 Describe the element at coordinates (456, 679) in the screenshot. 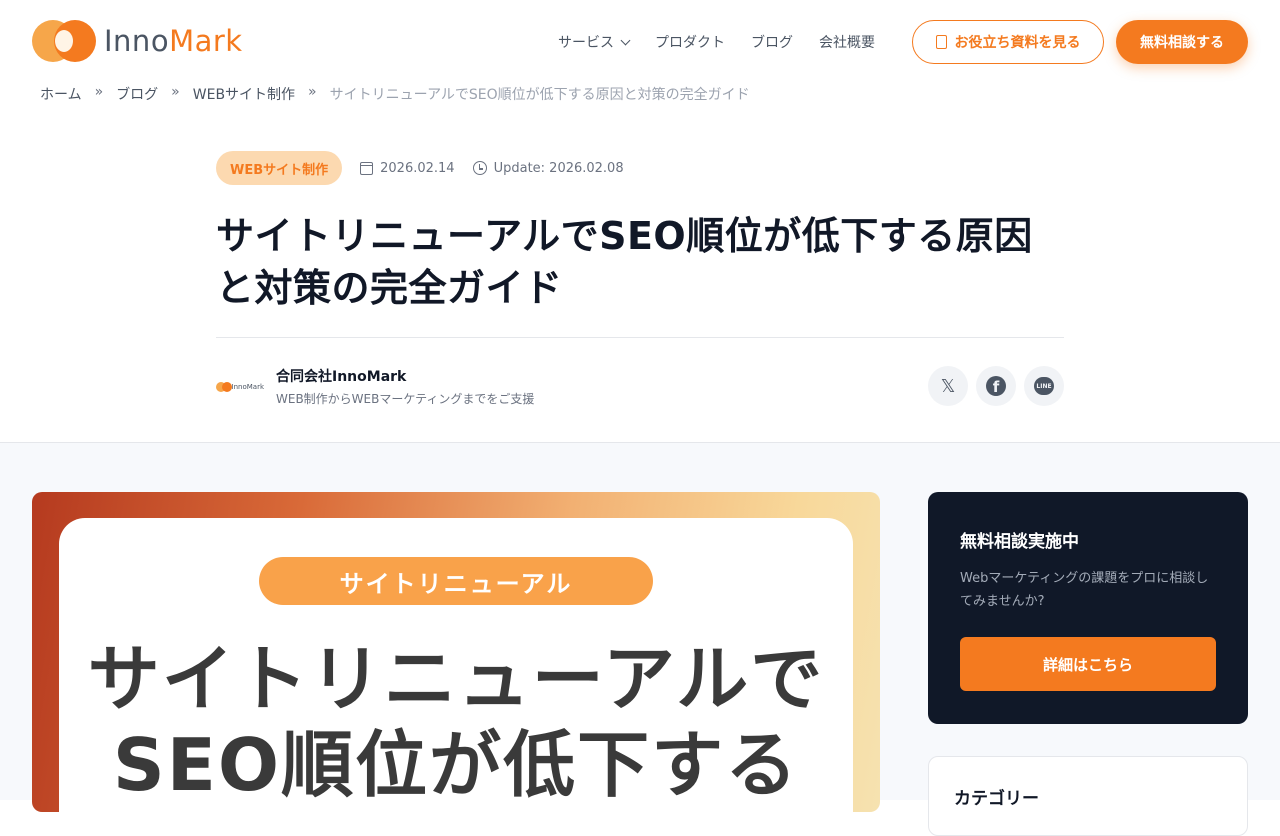

I see `hero-title-line: サイトリニューアルで` at that location.